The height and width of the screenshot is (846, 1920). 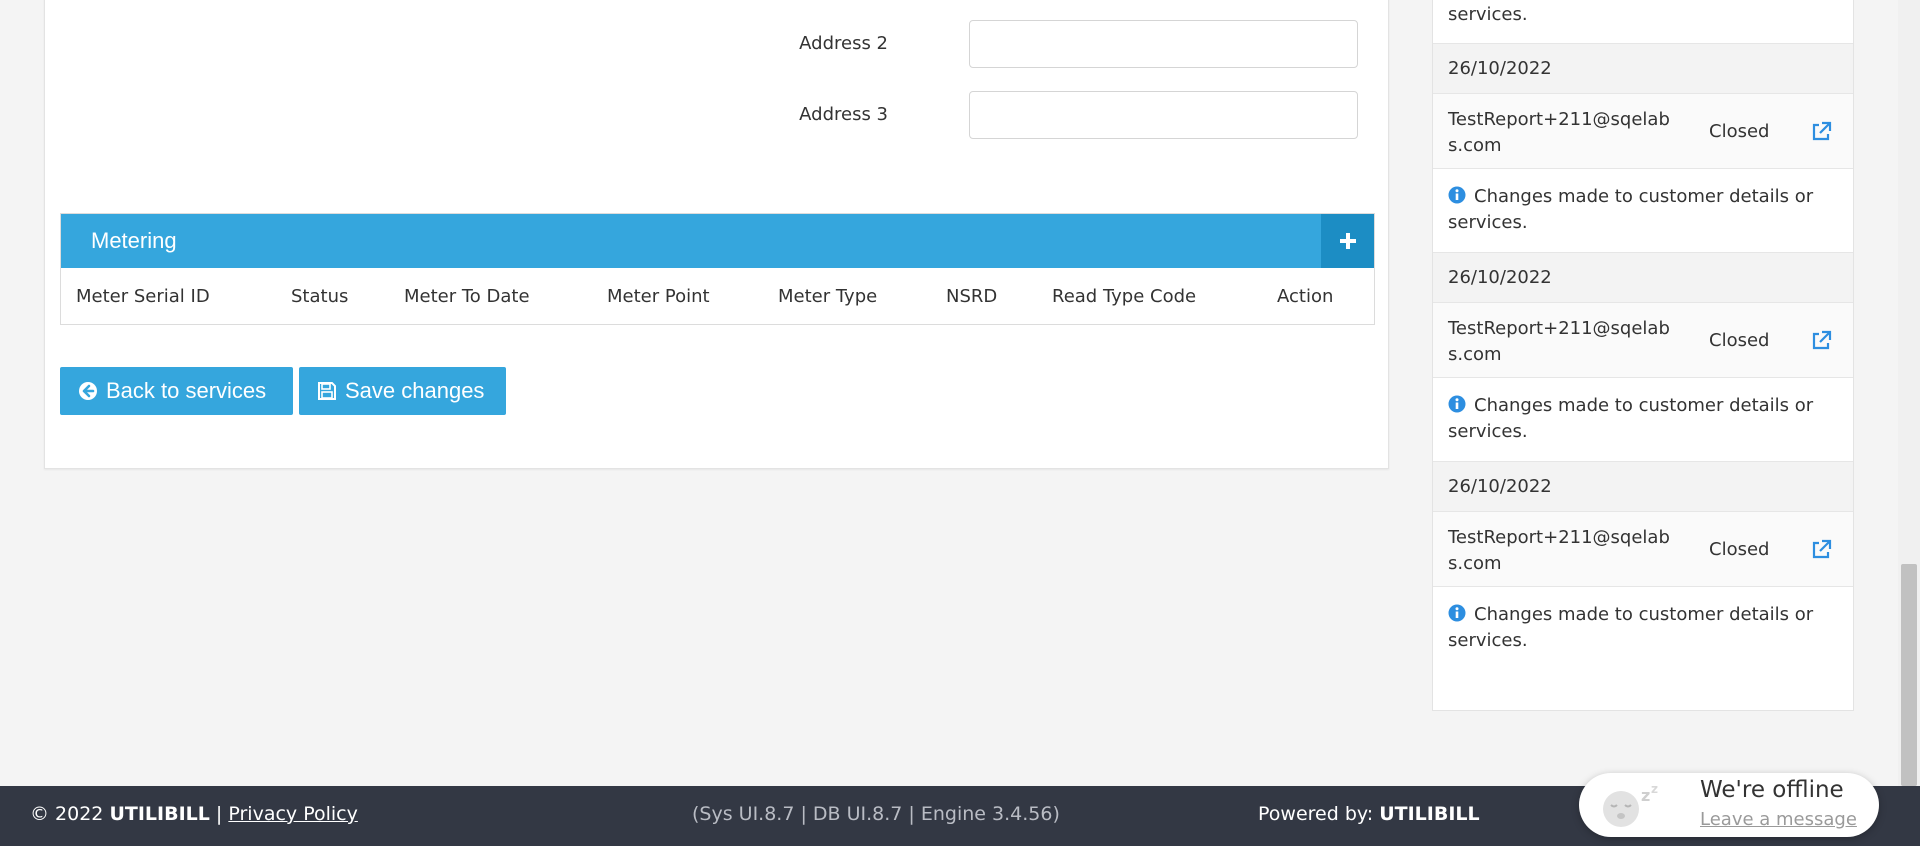 I want to click on save-changes-button: Save changes, so click(x=402, y=391).